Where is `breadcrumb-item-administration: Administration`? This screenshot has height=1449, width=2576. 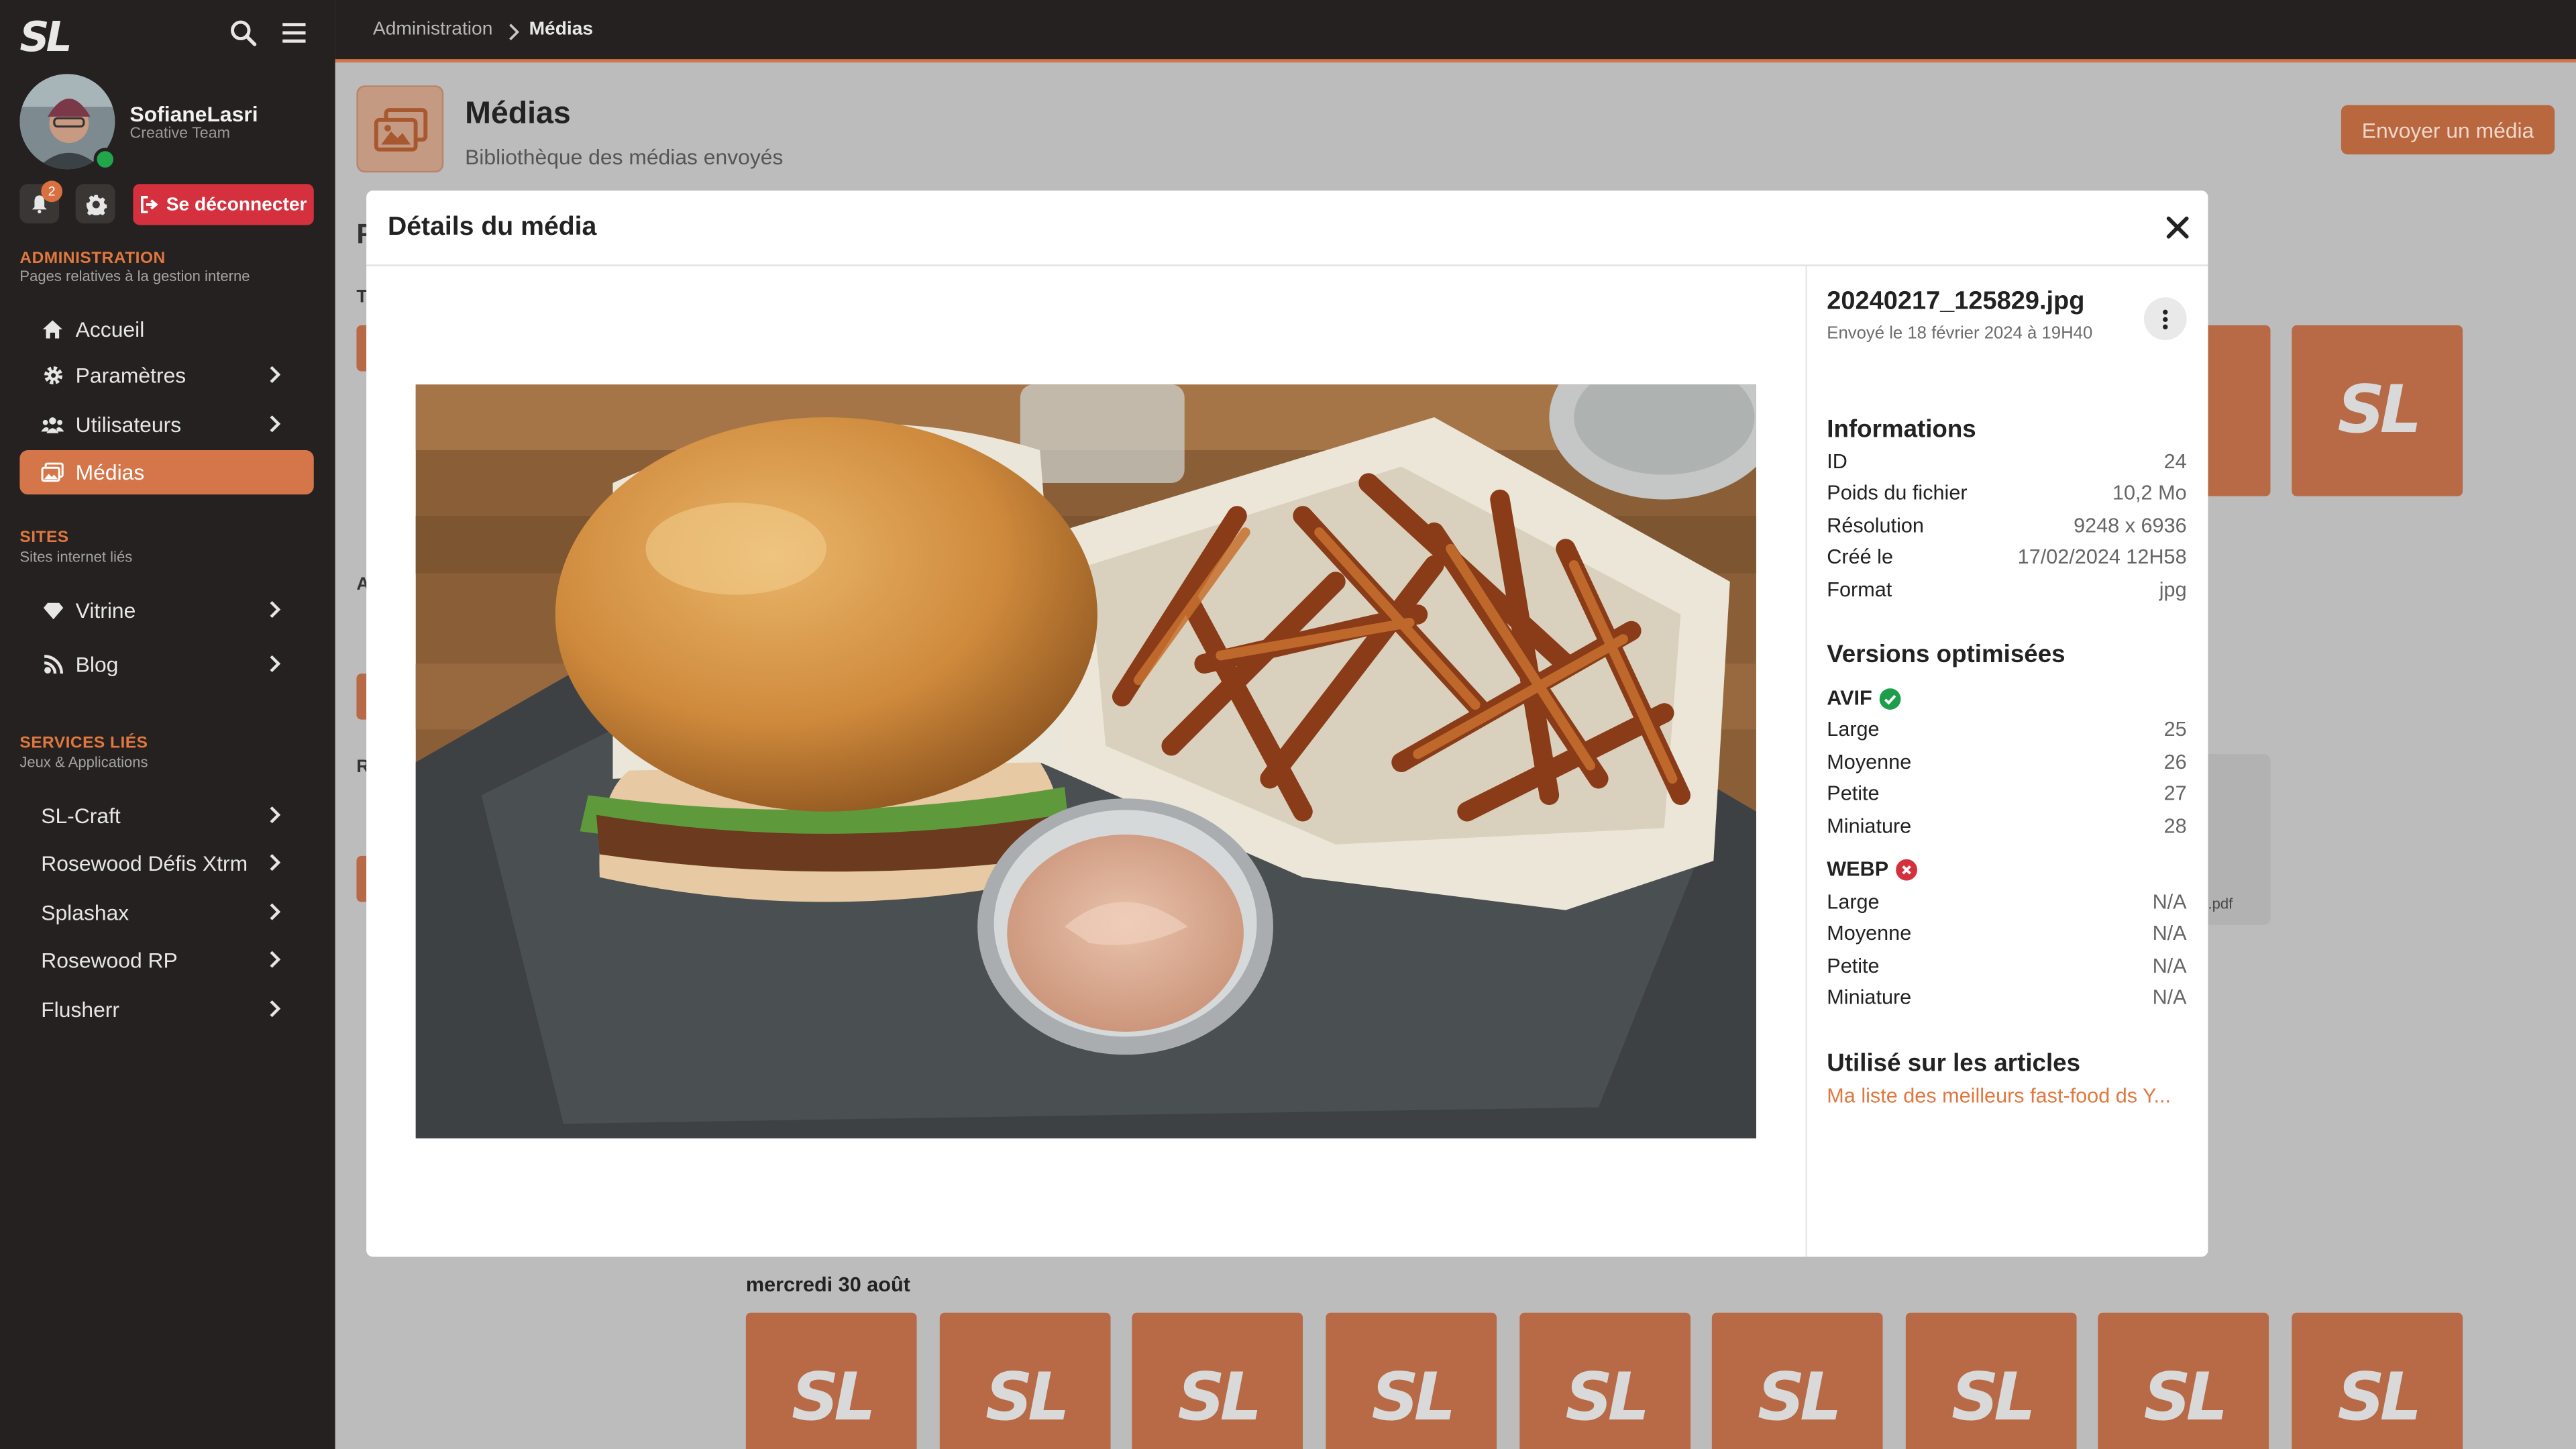 breadcrumb-item-administration: Administration is located at coordinates (432, 29).